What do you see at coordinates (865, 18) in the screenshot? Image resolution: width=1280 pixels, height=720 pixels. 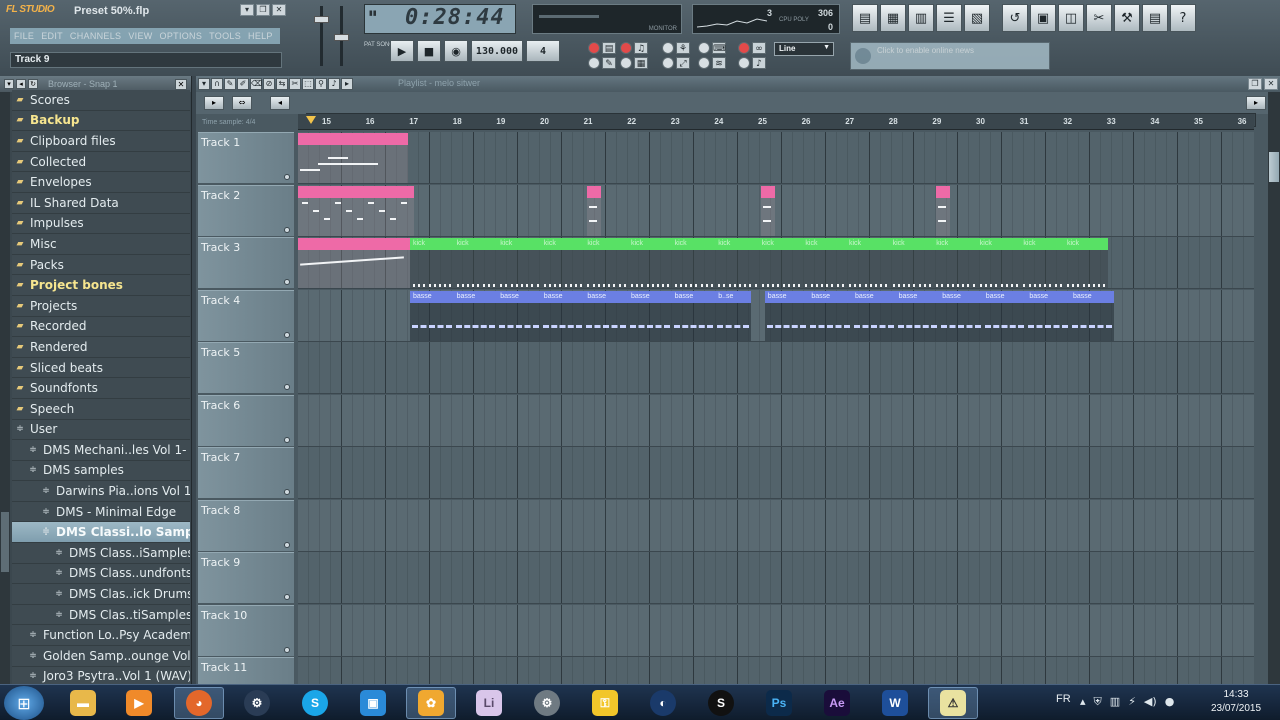 I see `playlist-button: ▤` at bounding box center [865, 18].